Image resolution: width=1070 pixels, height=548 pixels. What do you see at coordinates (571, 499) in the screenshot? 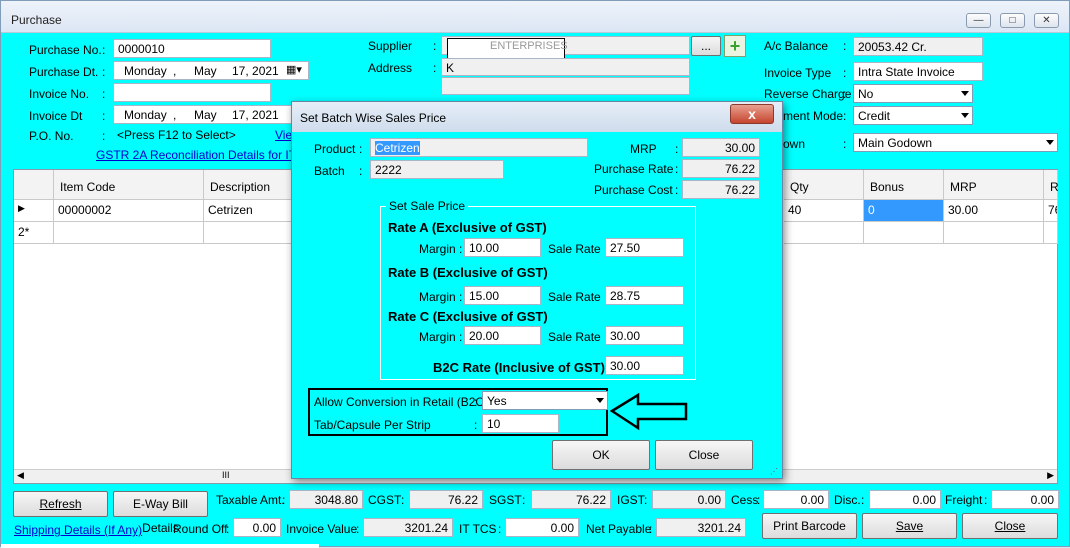
I see `sgst-value: 76.22` at bounding box center [571, 499].